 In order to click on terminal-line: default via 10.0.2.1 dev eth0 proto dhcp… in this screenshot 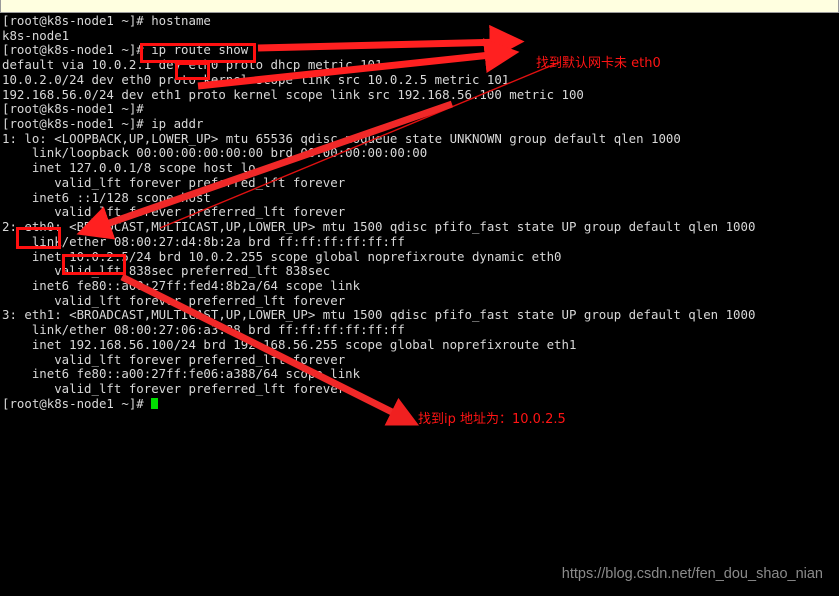, I will do `click(192, 65)`.